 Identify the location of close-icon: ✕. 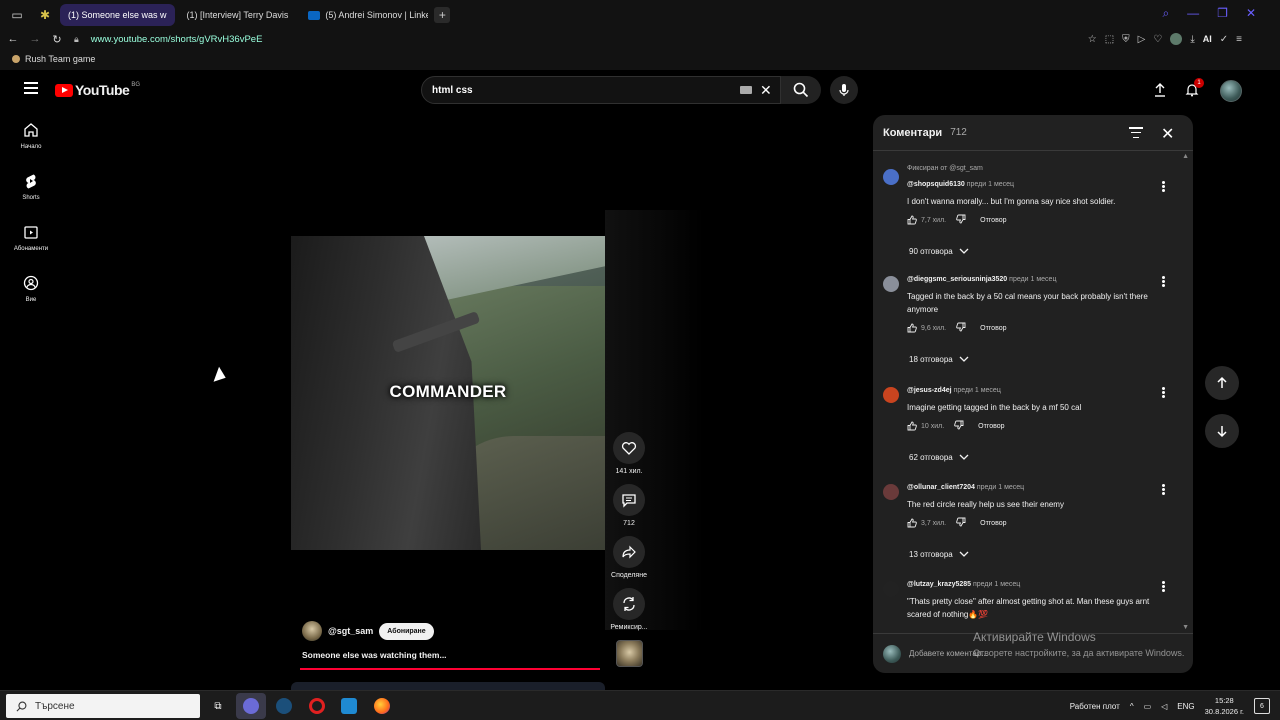
(1167, 134).